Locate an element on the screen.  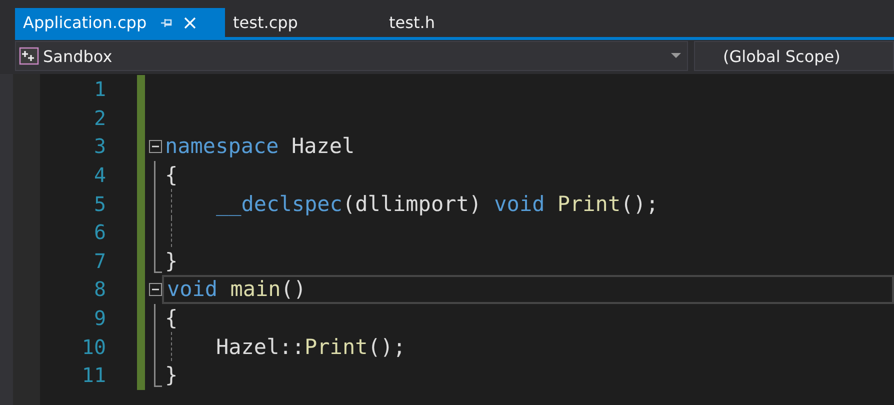
line-number: 2 is located at coordinates (99, 118).